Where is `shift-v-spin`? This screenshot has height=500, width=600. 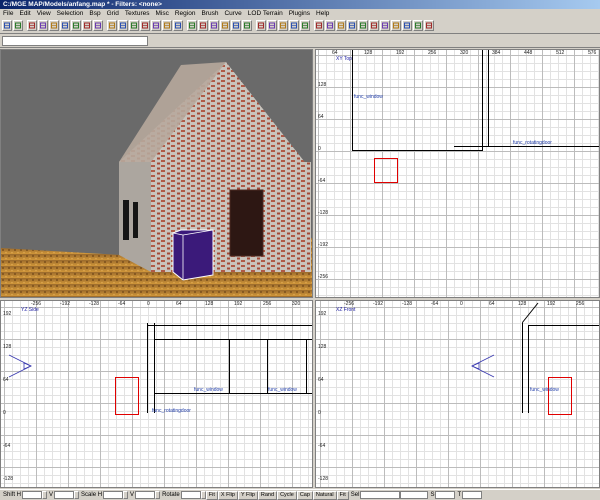 shift-v-spin is located at coordinates (77, 495).